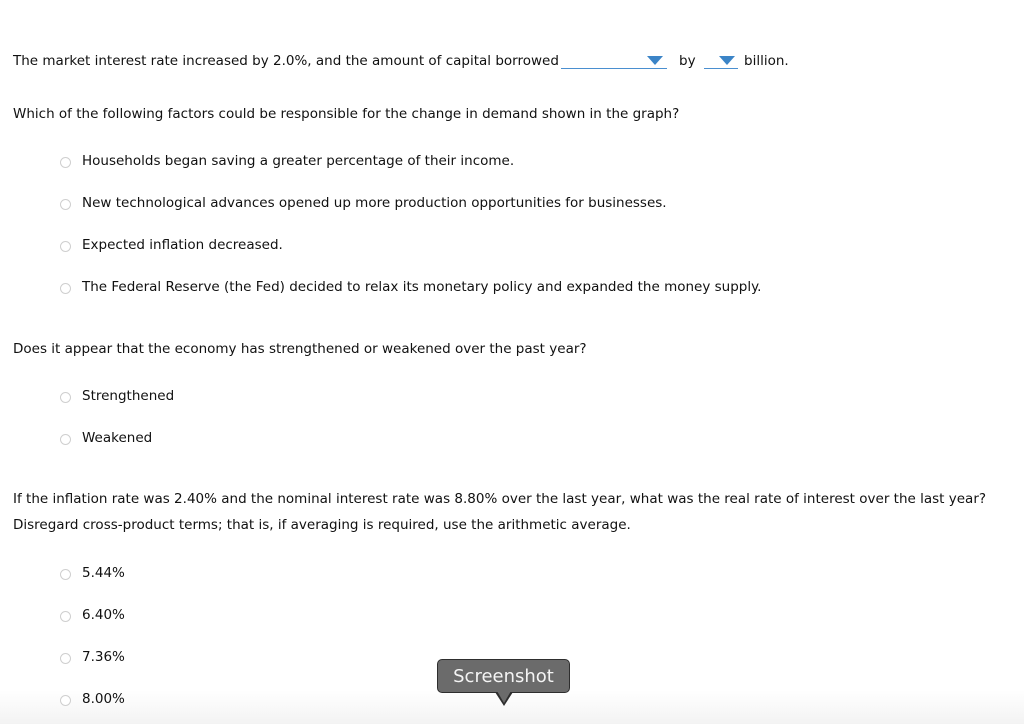 The width and height of the screenshot is (1024, 724). I want to click on q2-option-inflation: Expected inflation decreased., so click(171, 245).